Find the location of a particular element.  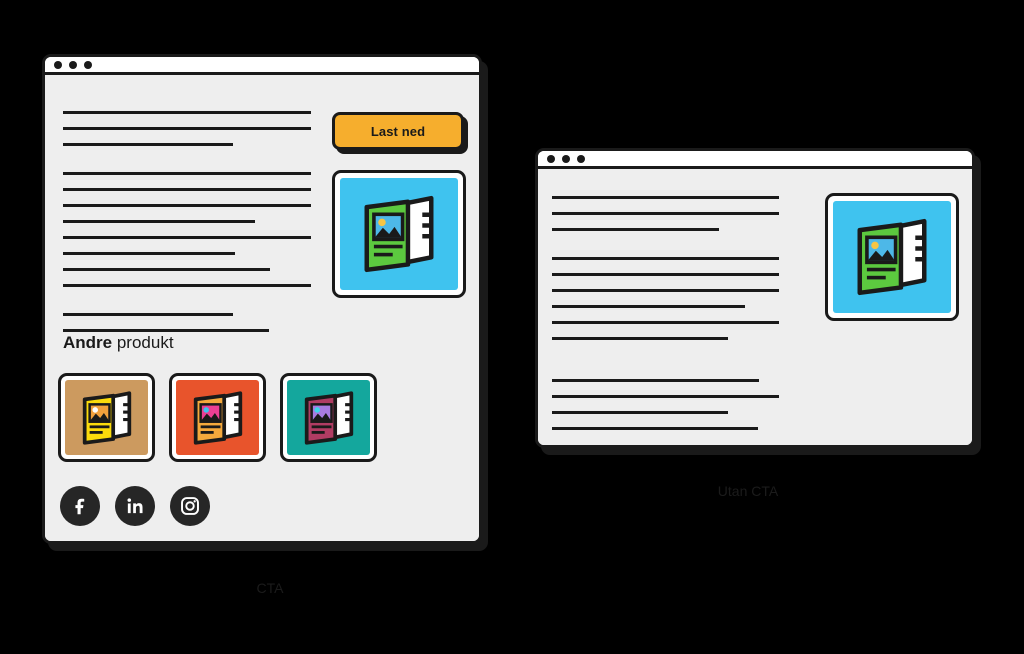

linkedin-icon is located at coordinates (135, 506).